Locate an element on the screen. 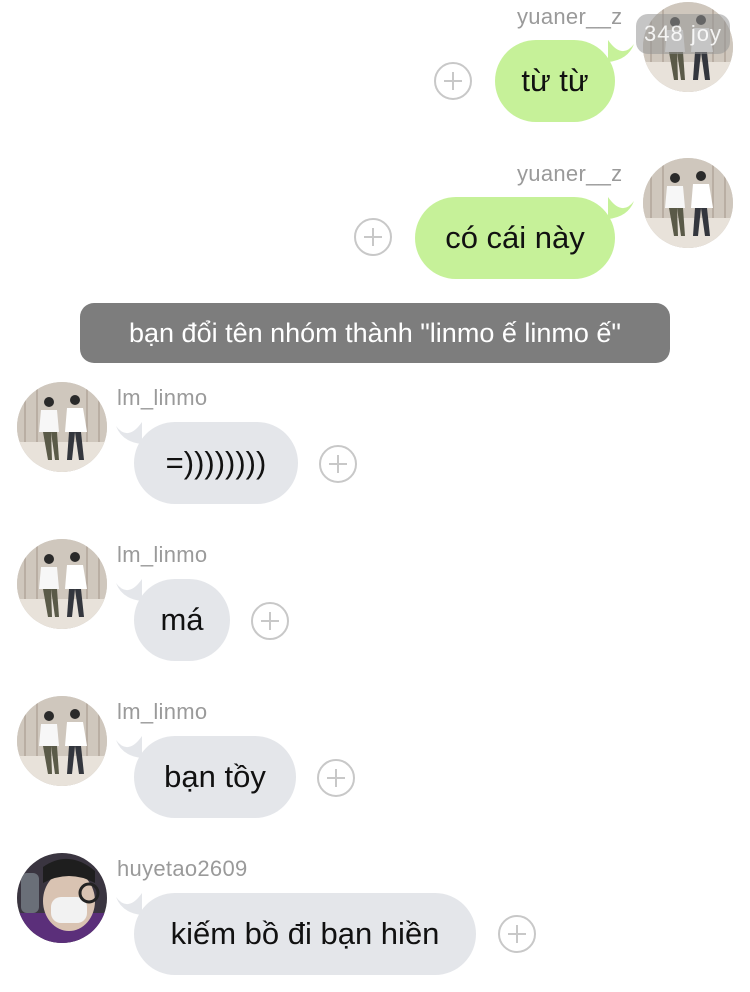 This screenshot has height=992, width=750. message-bubble: có cái này is located at coordinates (515, 238).